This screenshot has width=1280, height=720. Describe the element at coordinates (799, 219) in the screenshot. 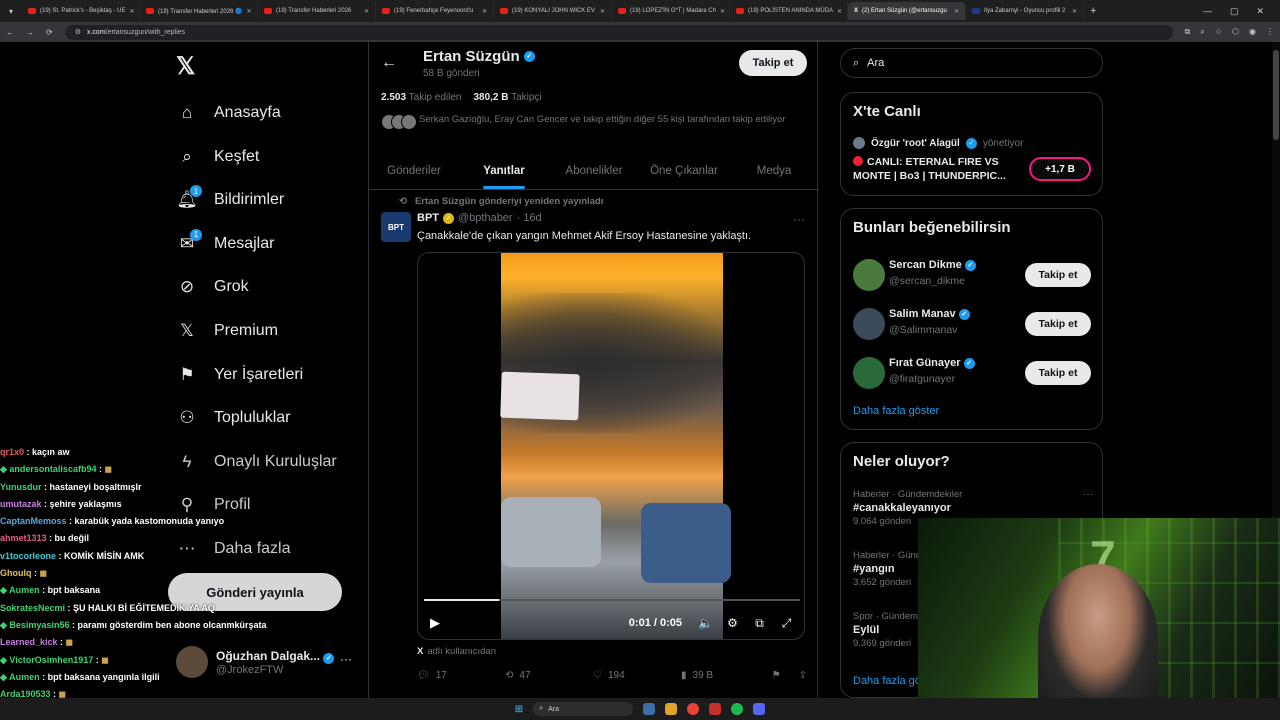

I see `tweet-more-icon: ···` at that location.